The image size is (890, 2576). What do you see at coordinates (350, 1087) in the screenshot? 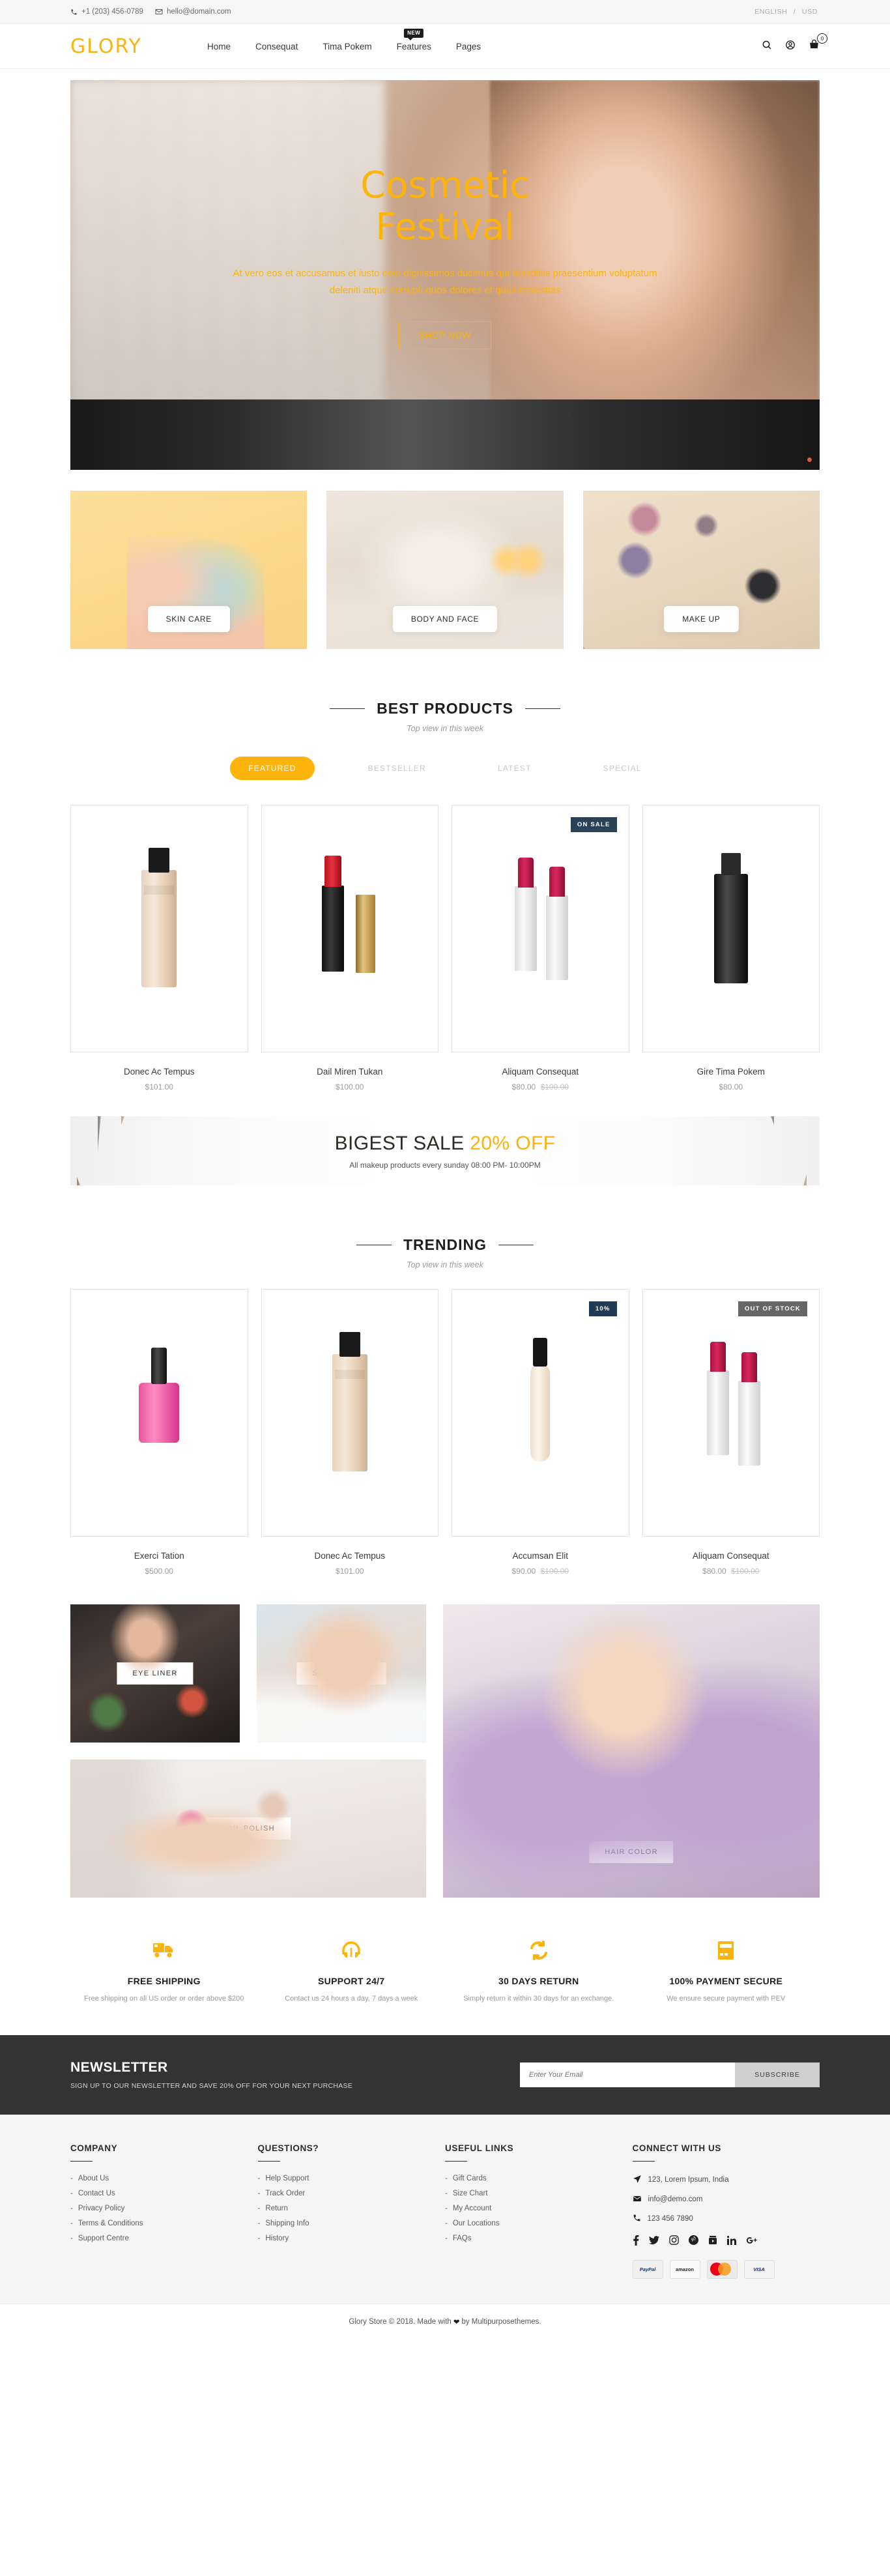
I see `product-price: $100.00` at bounding box center [350, 1087].